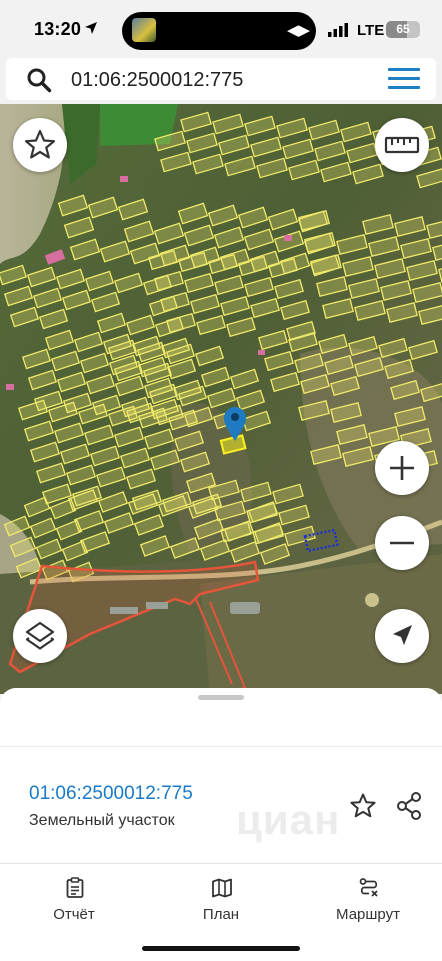 This screenshot has height=961, width=442. I want to click on location-arrow-icon, so click(91, 28).